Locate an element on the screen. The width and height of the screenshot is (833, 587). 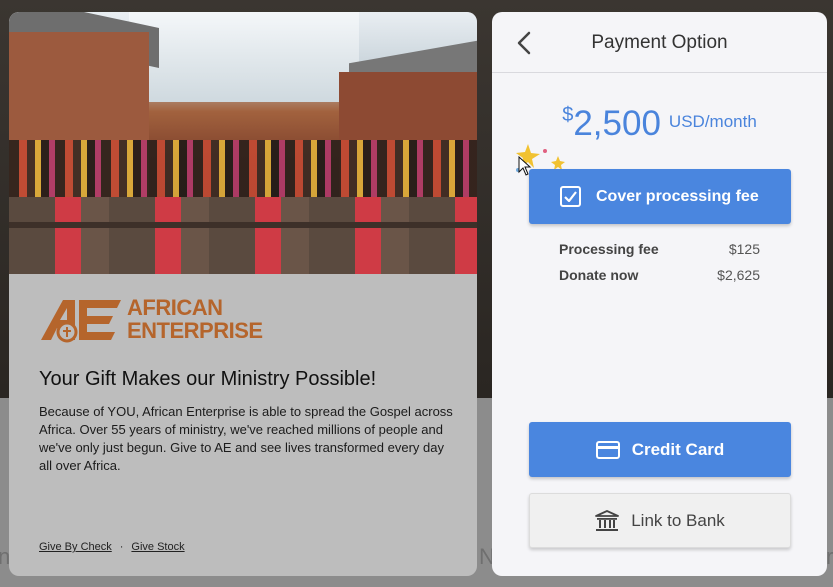
amount-frequency: USD/month is located at coordinates (712, 121).